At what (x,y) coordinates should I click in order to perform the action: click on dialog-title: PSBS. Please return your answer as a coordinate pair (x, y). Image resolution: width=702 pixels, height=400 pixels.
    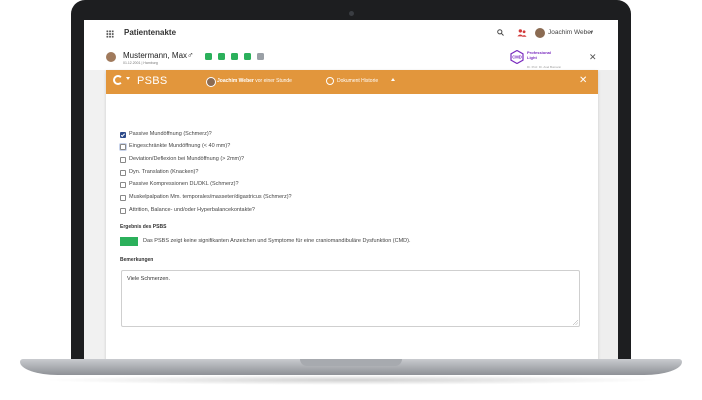
    Looking at the image, I should click on (152, 81).